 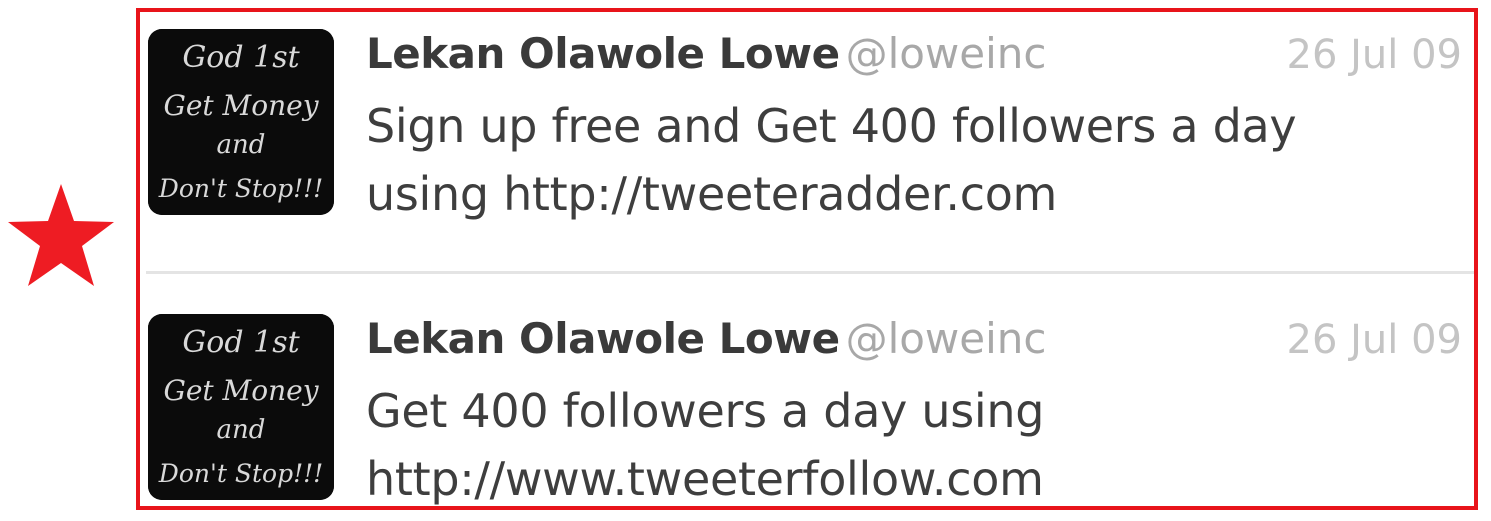 What do you see at coordinates (712, 194) in the screenshot?
I see `tweet-text-line: using http://tweeteradder.com` at bounding box center [712, 194].